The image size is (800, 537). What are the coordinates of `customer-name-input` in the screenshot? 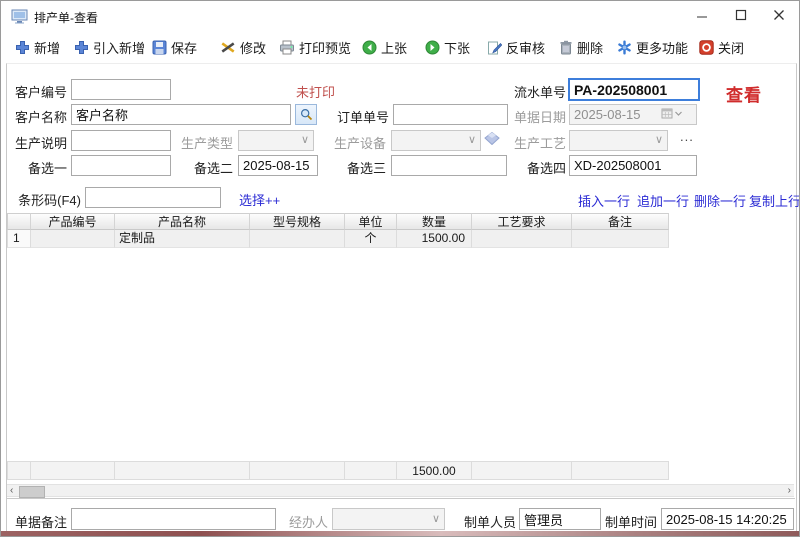 It's located at (181, 114).